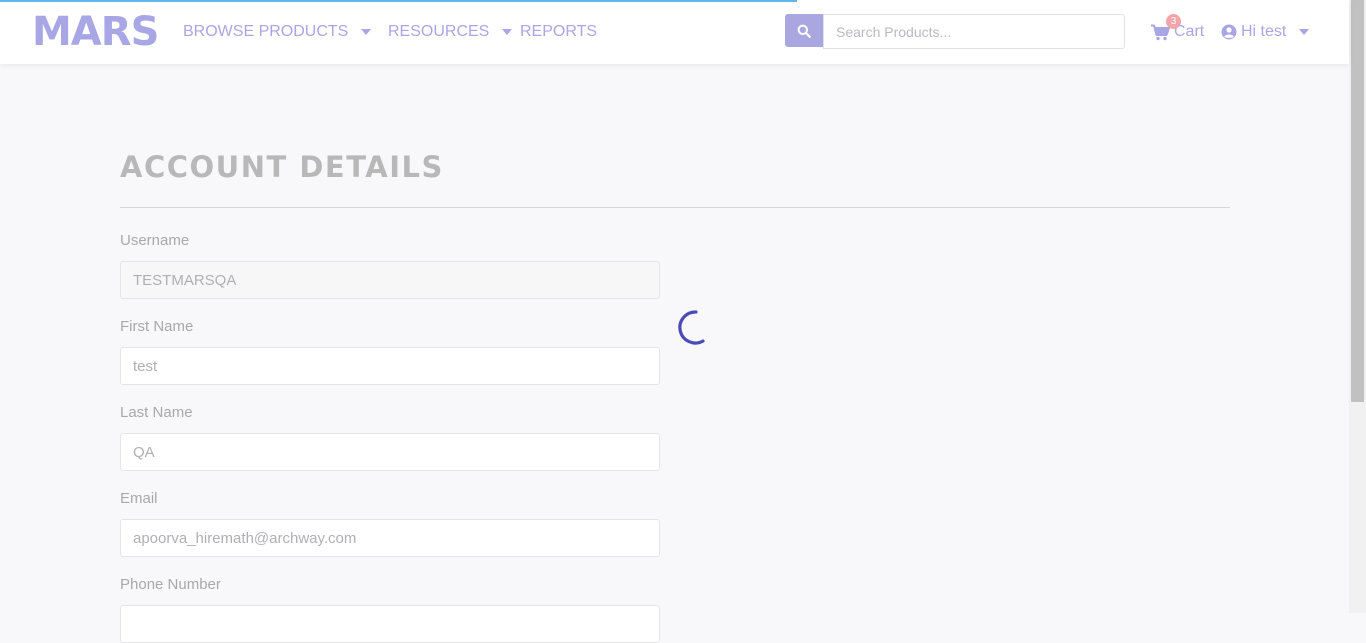 The width and height of the screenshot is (1366, 643). I want to click on title-divider, so click(675, 207).